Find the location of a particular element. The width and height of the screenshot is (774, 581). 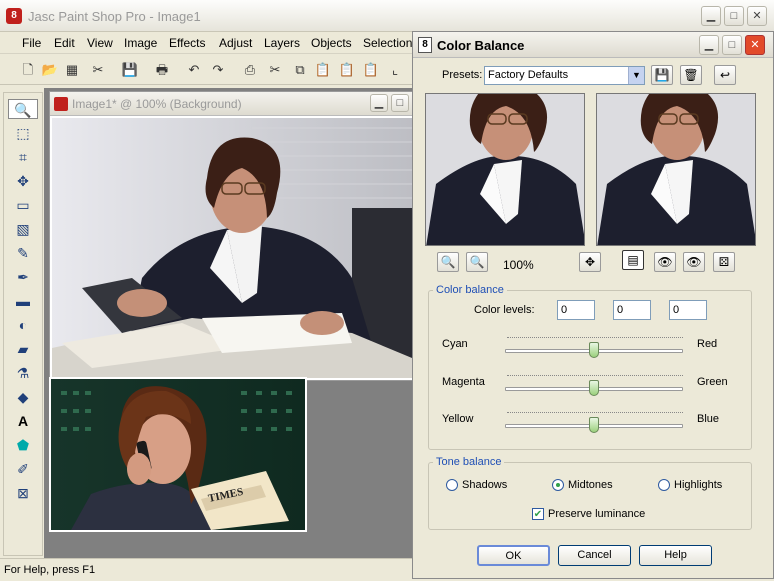

after-preview is located at coordinates (676, 169).